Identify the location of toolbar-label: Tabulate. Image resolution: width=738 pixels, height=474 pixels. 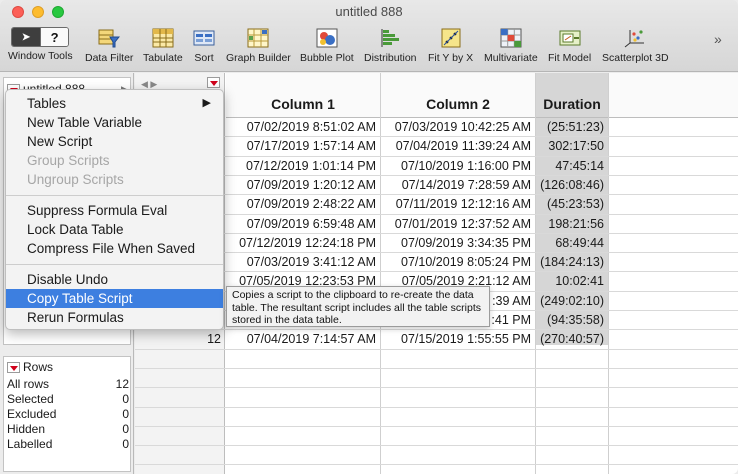
(163, 58).